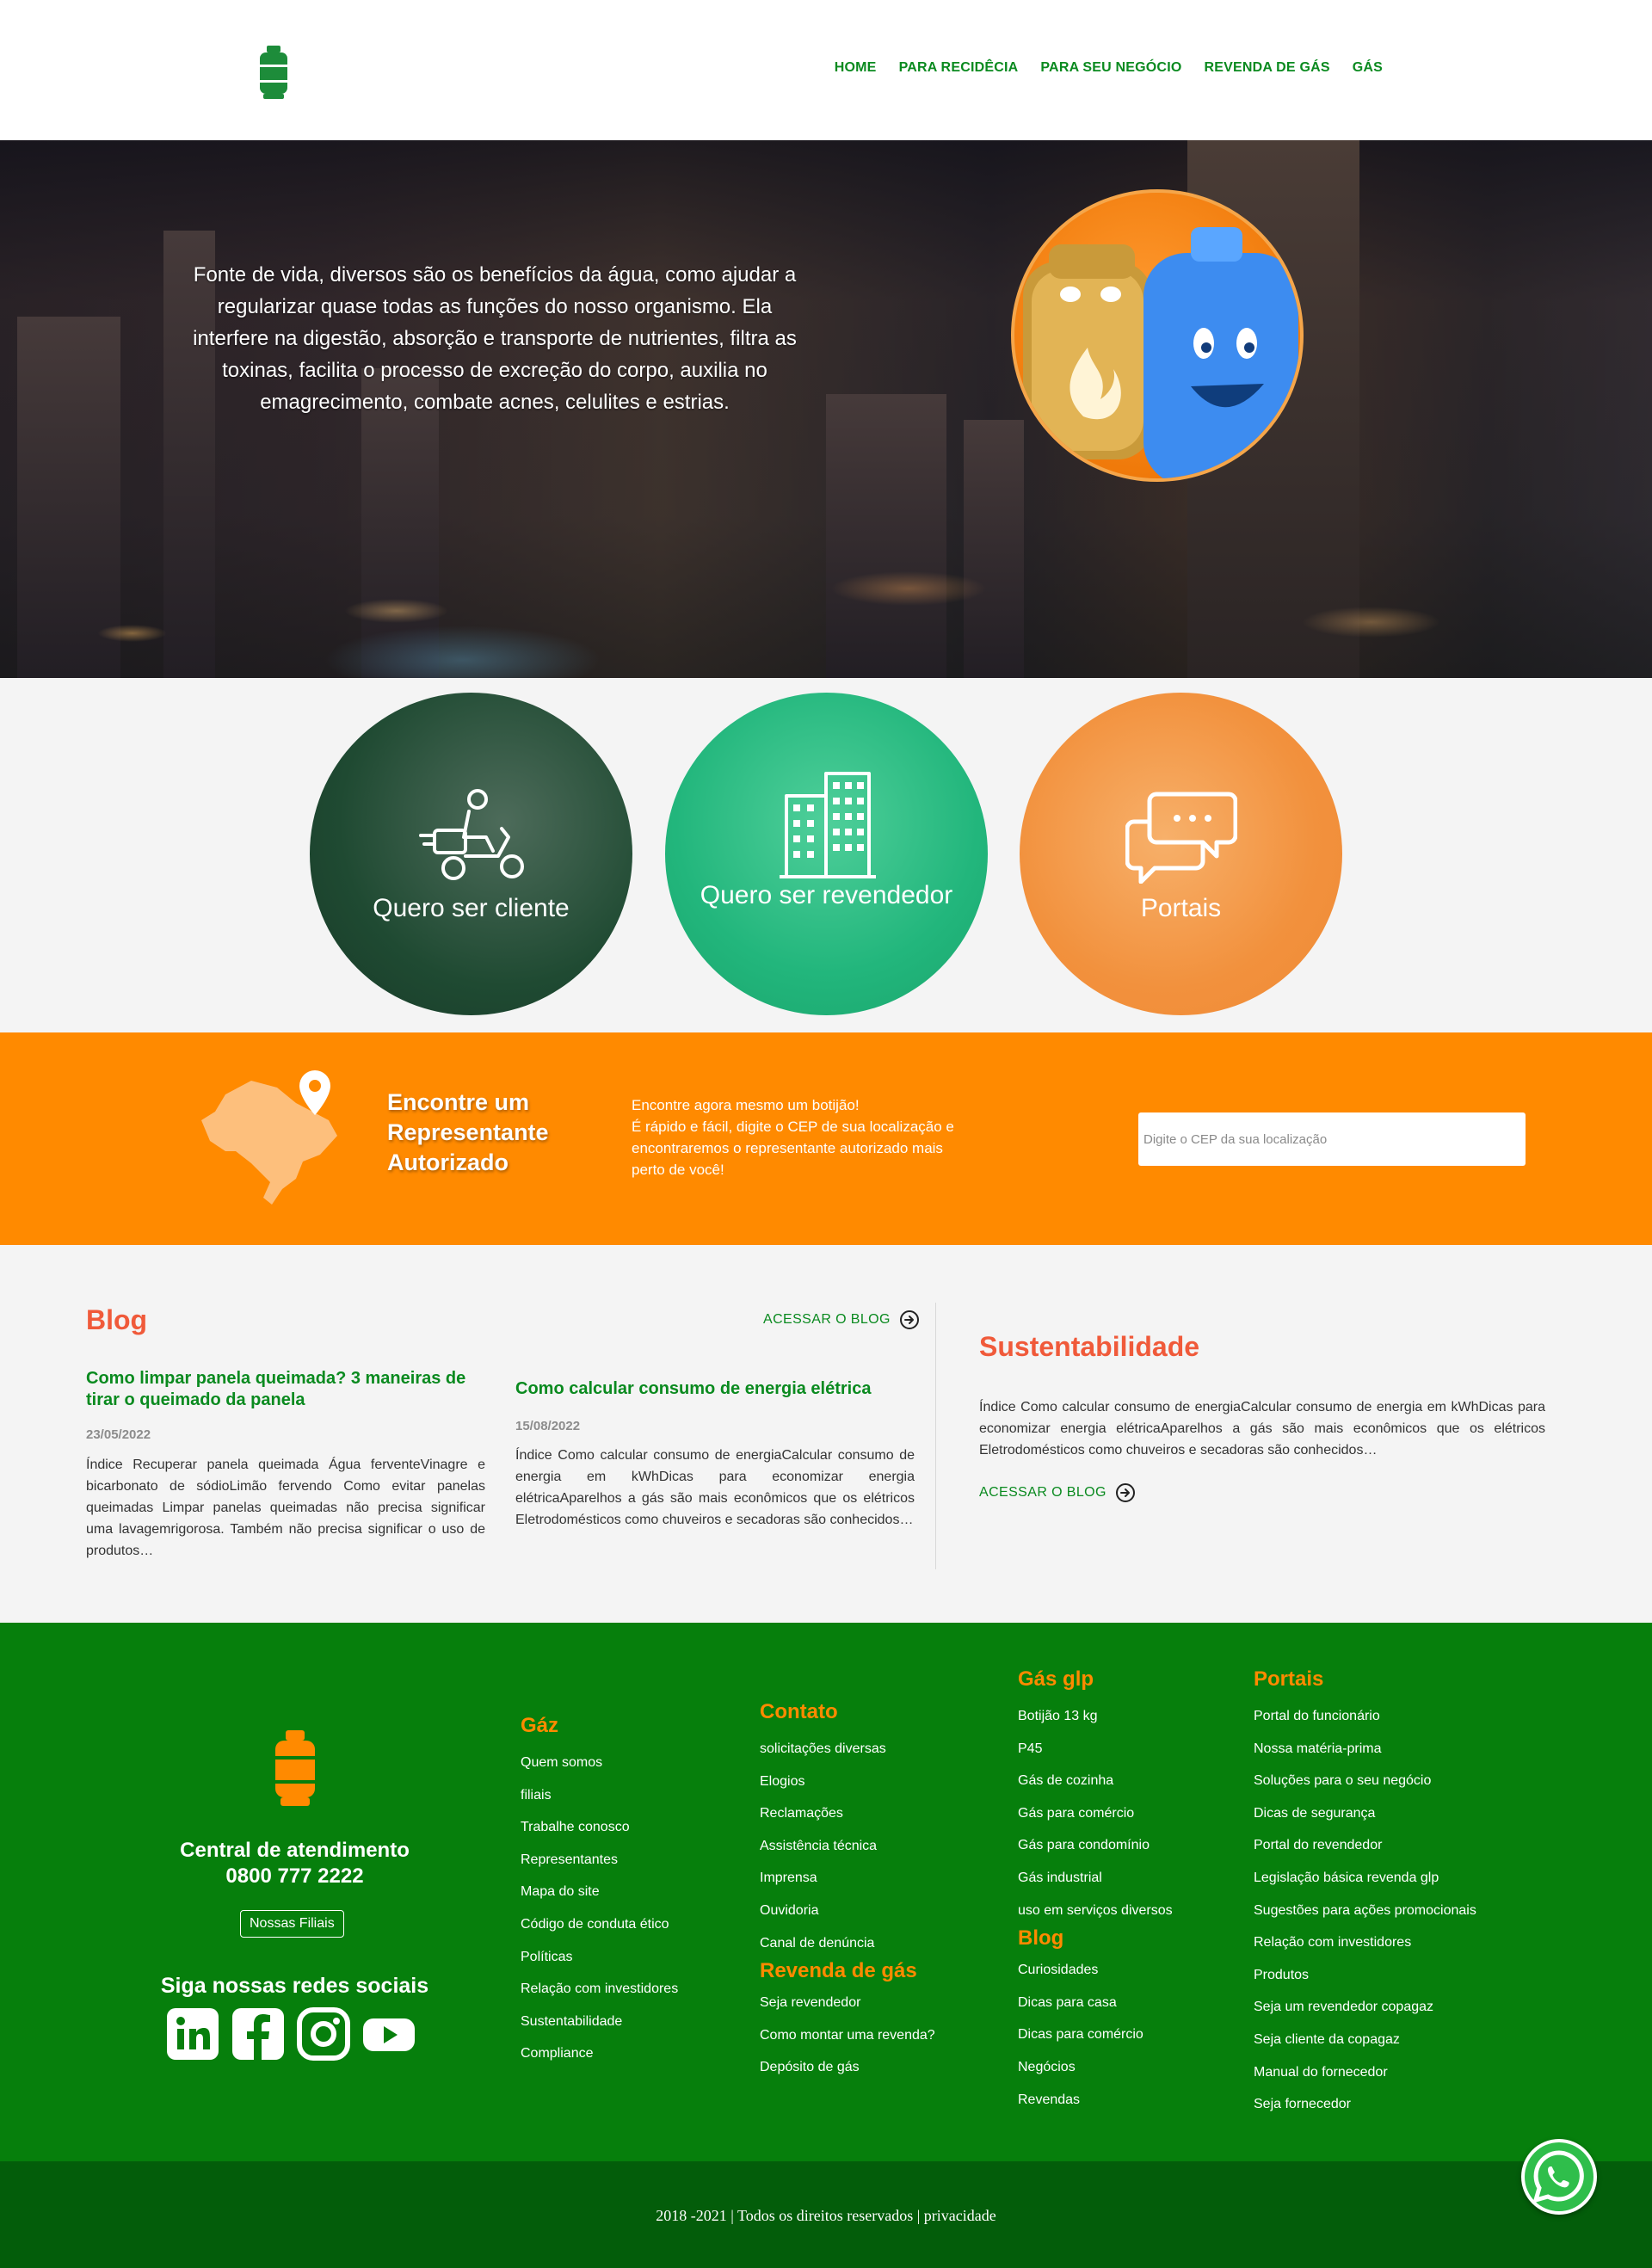  I want to click on nav-home: HOME, so click(856, 68).